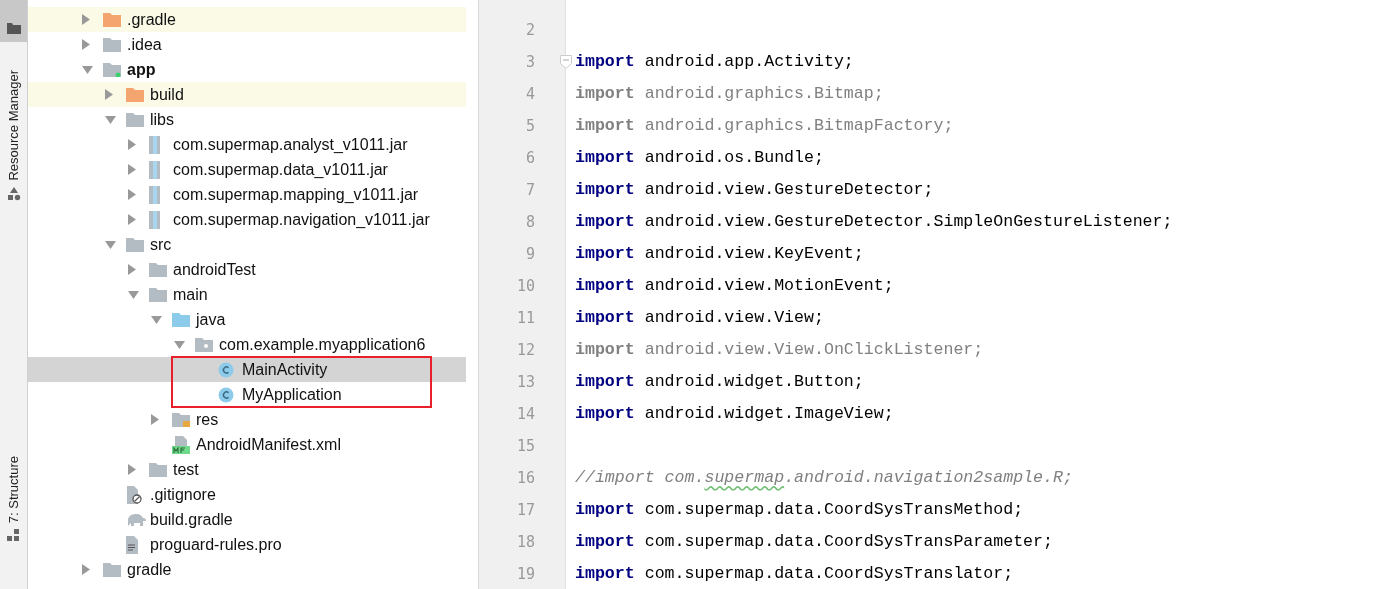  What do you see at coordinates (247, 519) in the screenshot?
I see `tree-item: build.gradle` at bounding box center [247, 519].